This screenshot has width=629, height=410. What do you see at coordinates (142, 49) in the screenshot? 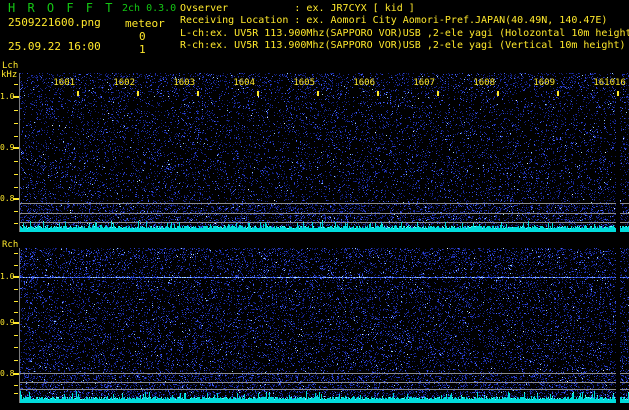
I see `echo-count-bottom: 1` at bounding box center [142, 49].